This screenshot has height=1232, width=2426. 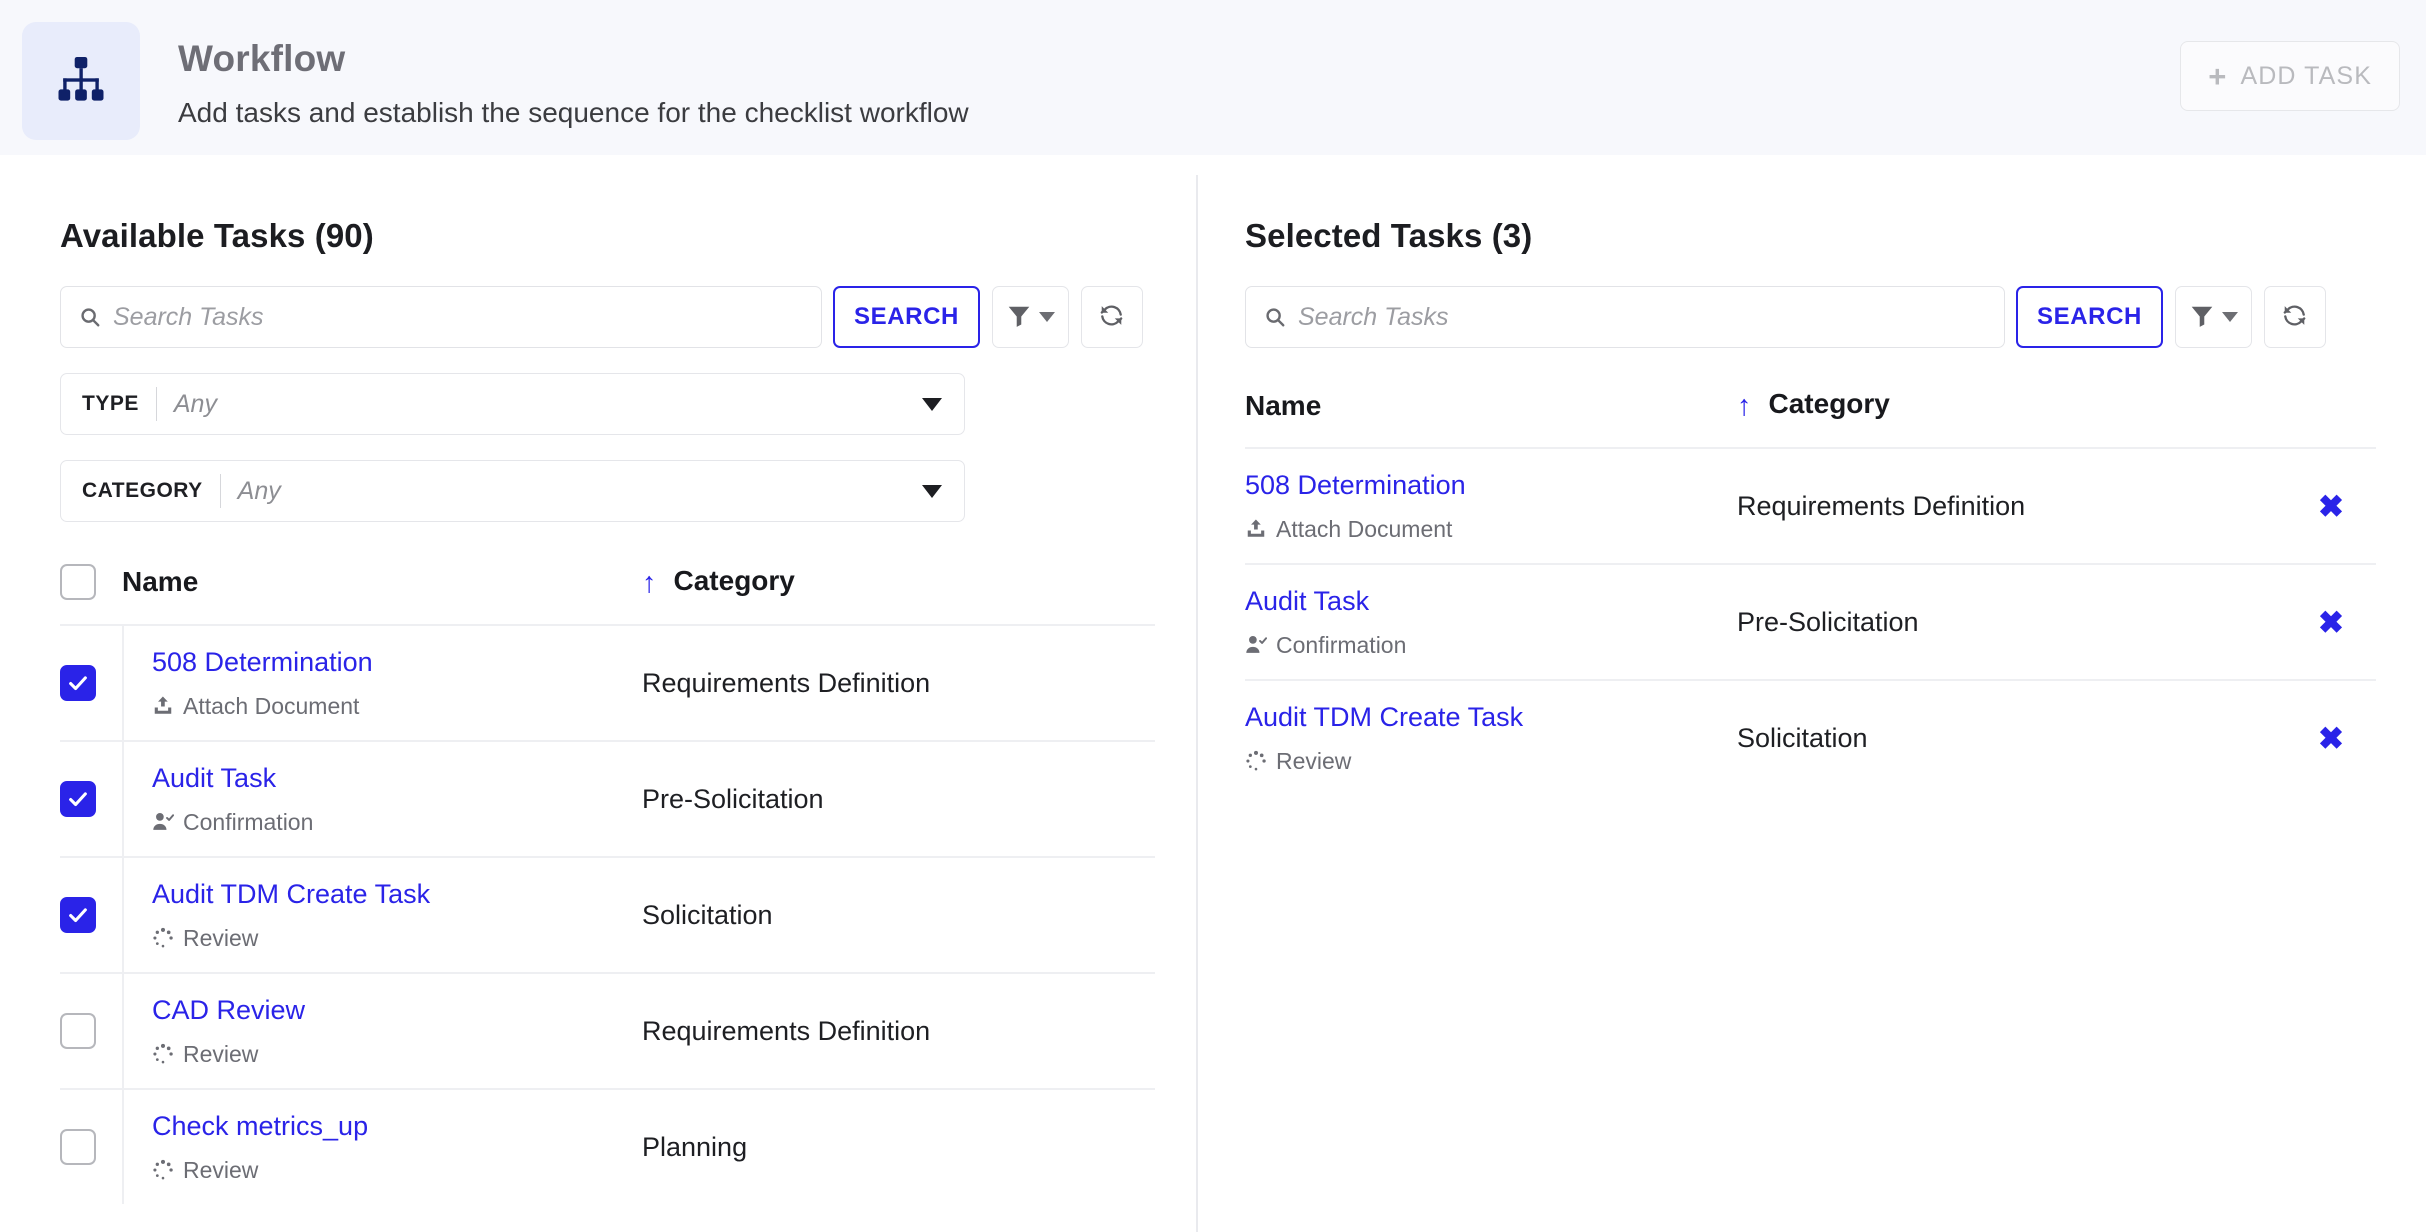 What do you see at coordinates (1744, 406) in the screenshot?
I see `sort-ascending-icon: ↑` at bounding box center [1744, 406].